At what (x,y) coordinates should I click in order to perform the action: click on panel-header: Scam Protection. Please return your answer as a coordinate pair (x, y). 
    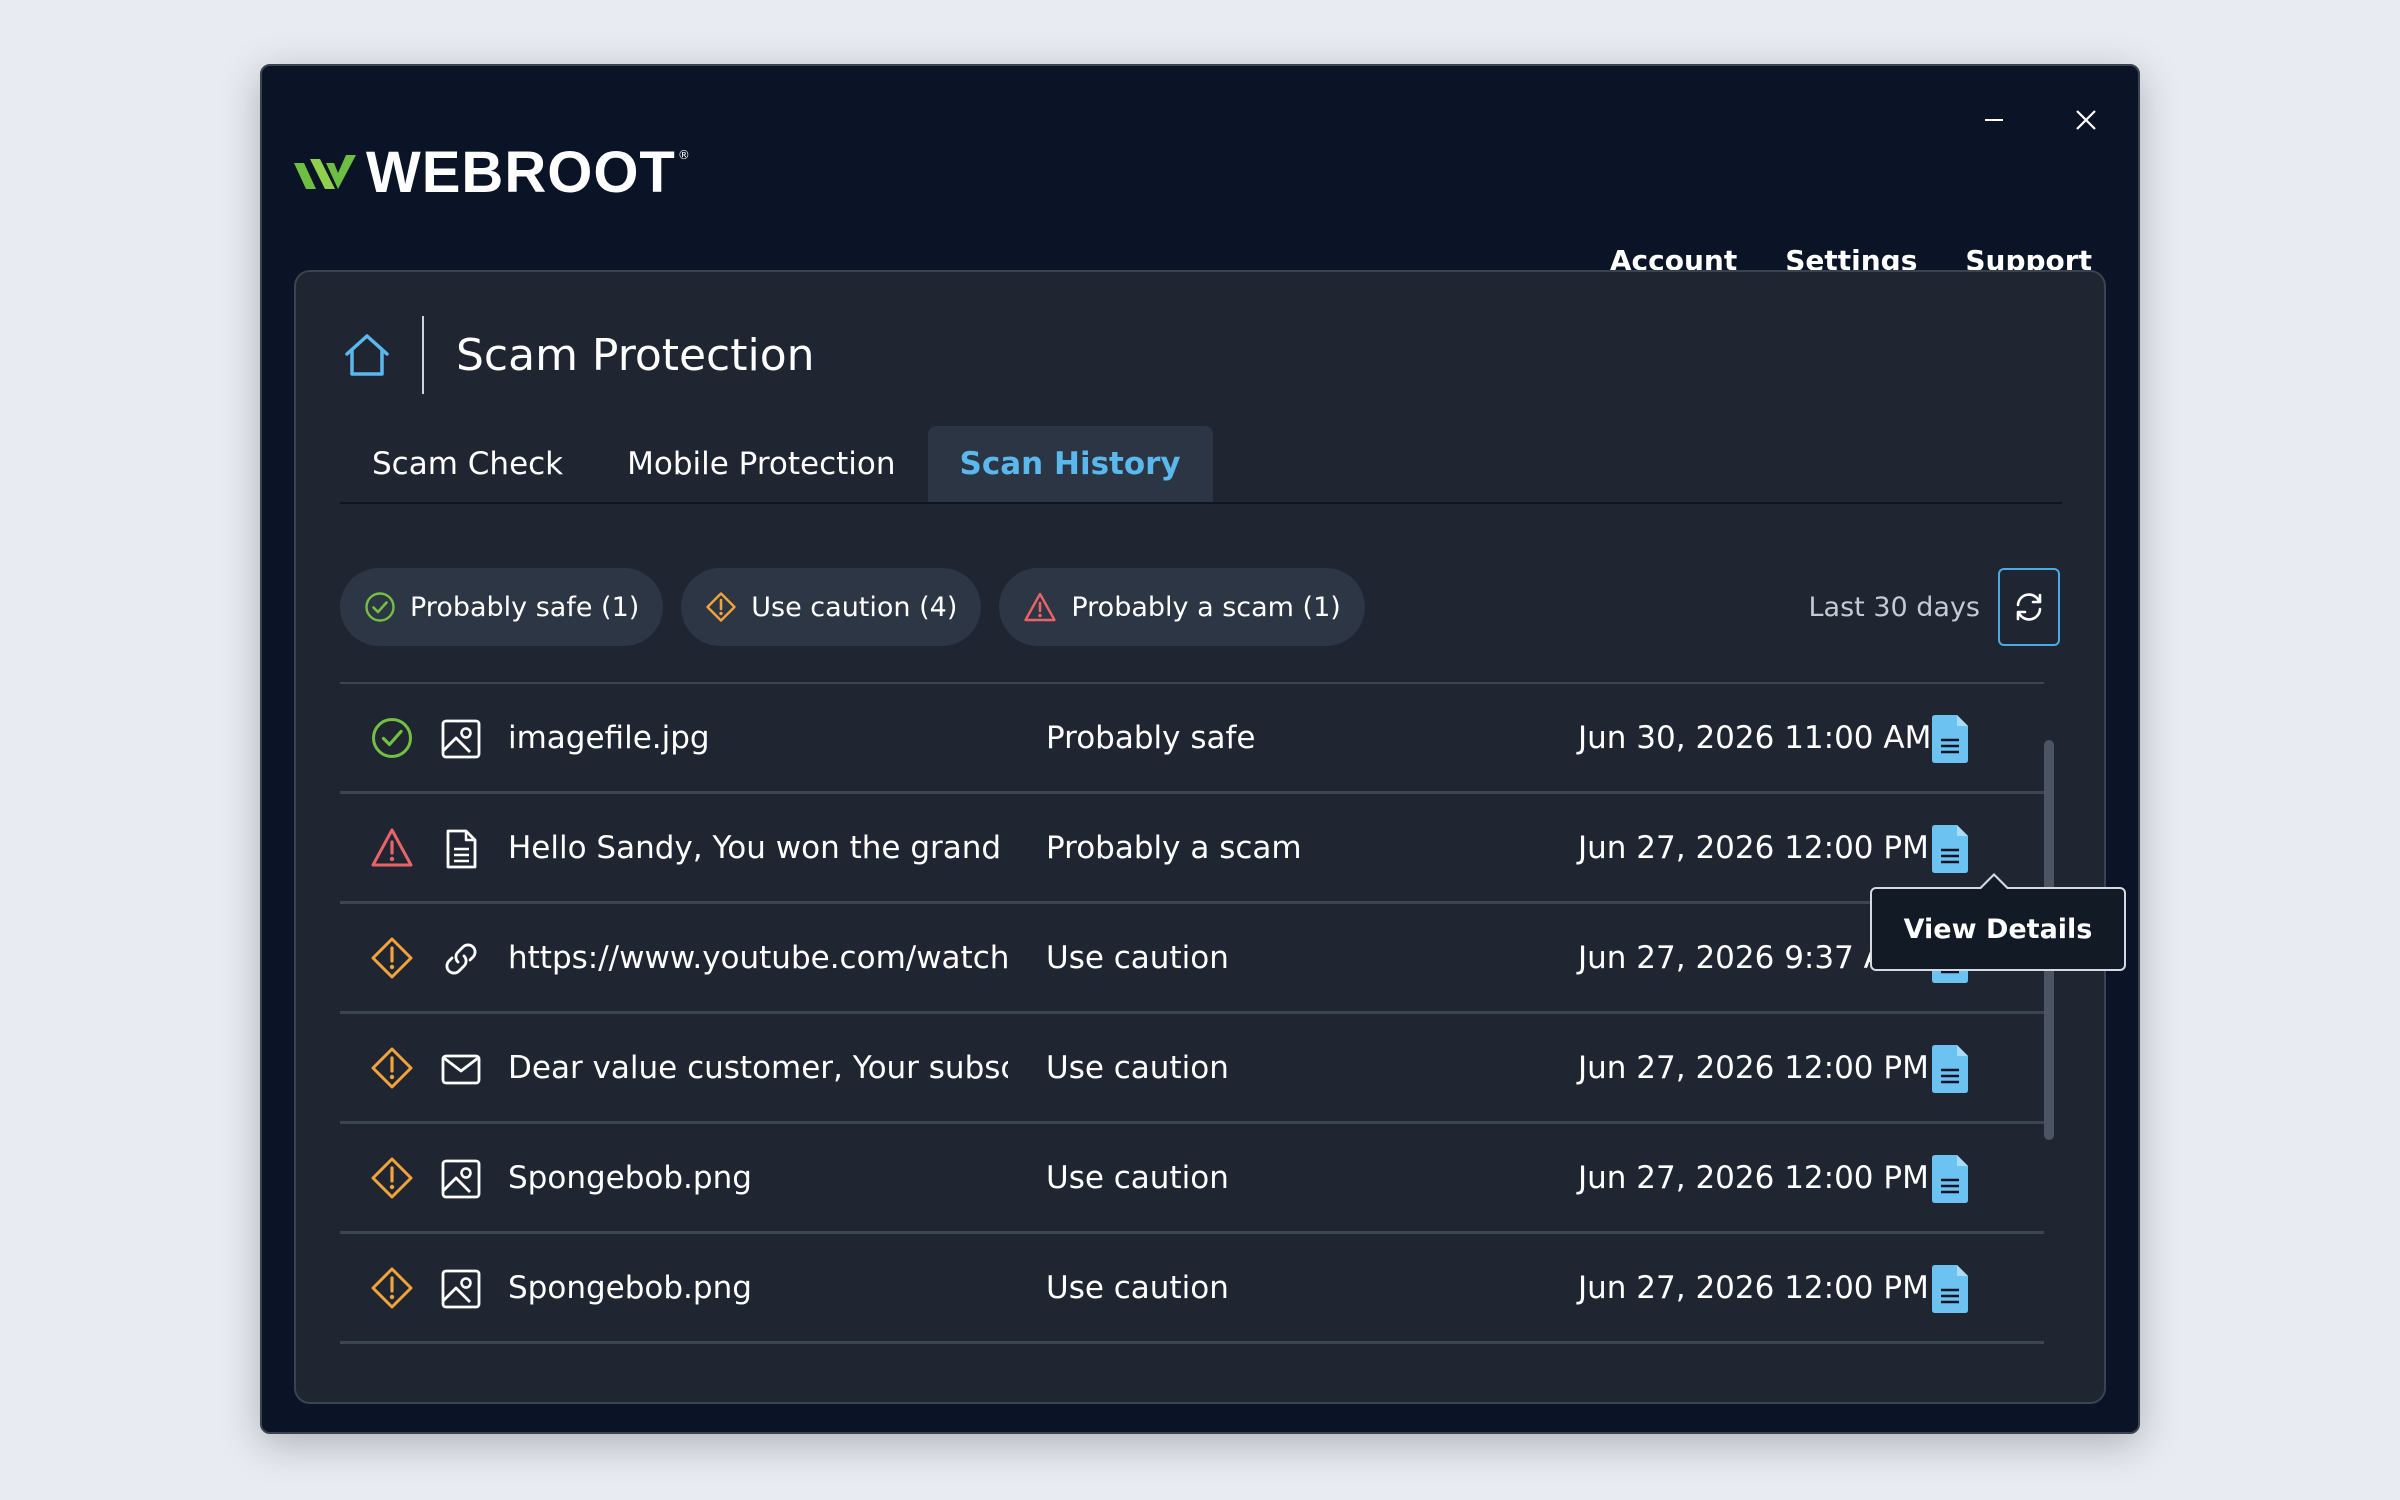
    Looking at the image, I should click on (577, 355).